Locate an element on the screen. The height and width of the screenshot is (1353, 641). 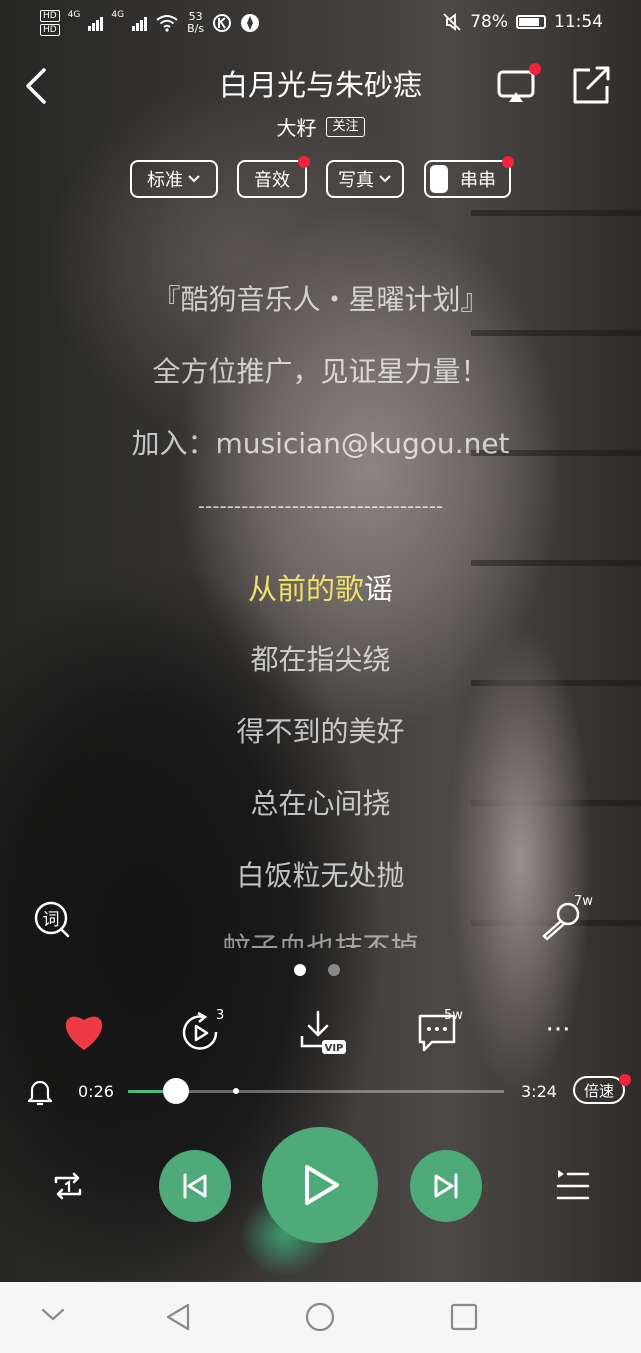
lyric-line: 加入：musician@kugou.net is located at coordinates (320, 443).